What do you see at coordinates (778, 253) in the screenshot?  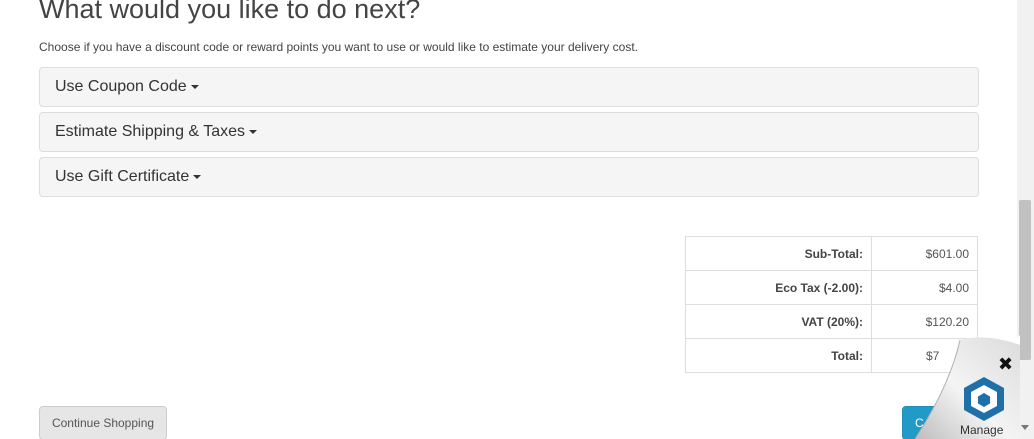 I see `totals-label: Sub-Total:` at bounding box center [778, 253].